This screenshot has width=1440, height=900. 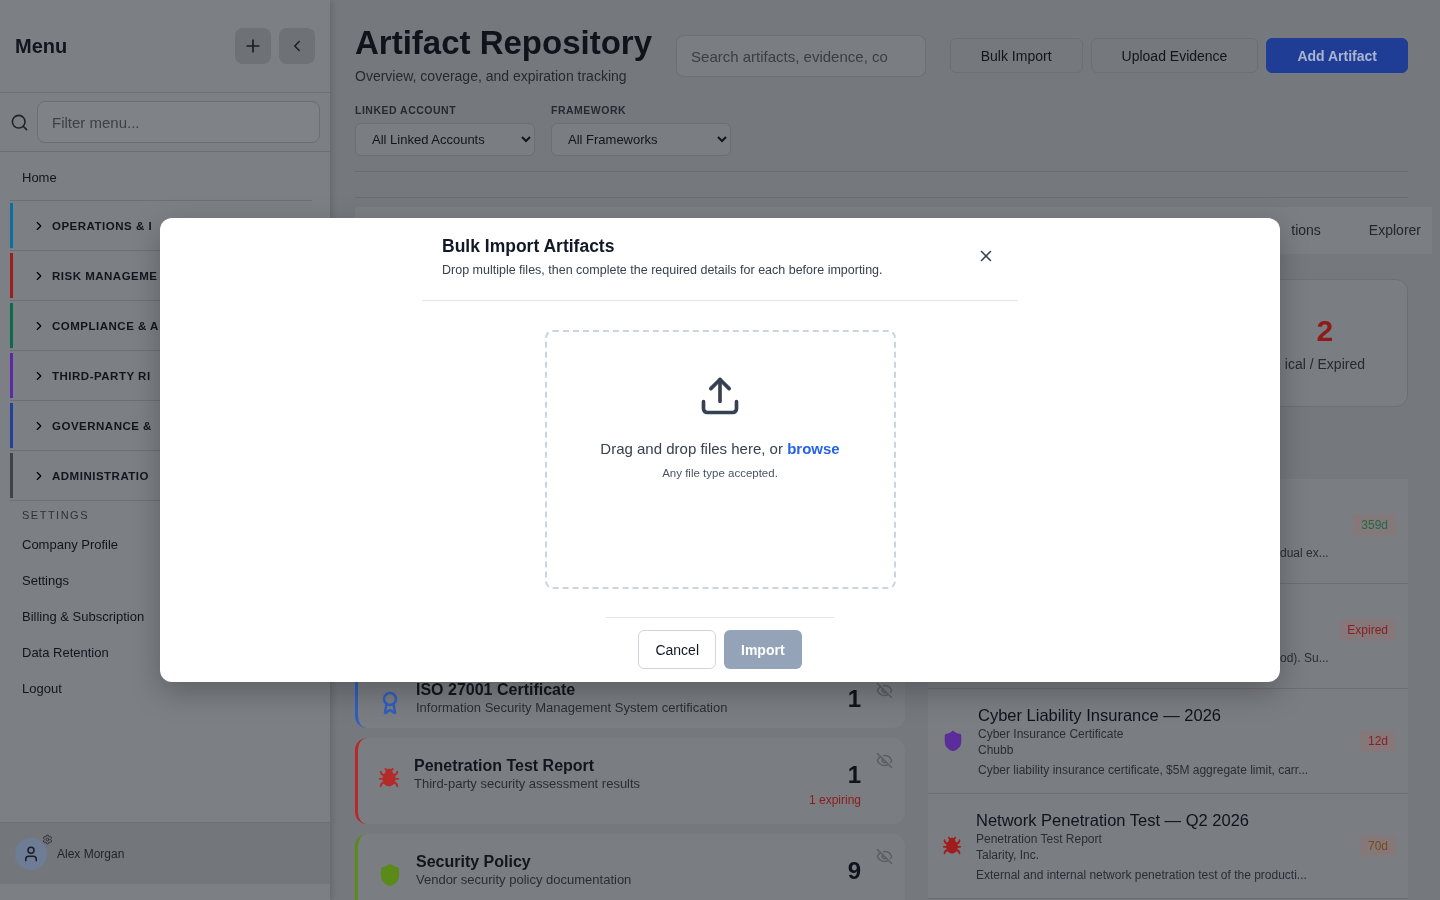 What do you see at coordinates (504, 43) in the screenshot?
I see `page-title: Artifact Repository` at bounding box center [504, 43].